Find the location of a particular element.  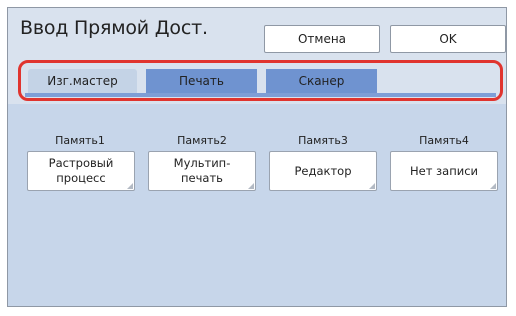

memory-button-3: Редактор is located at coordinates (323, 171).